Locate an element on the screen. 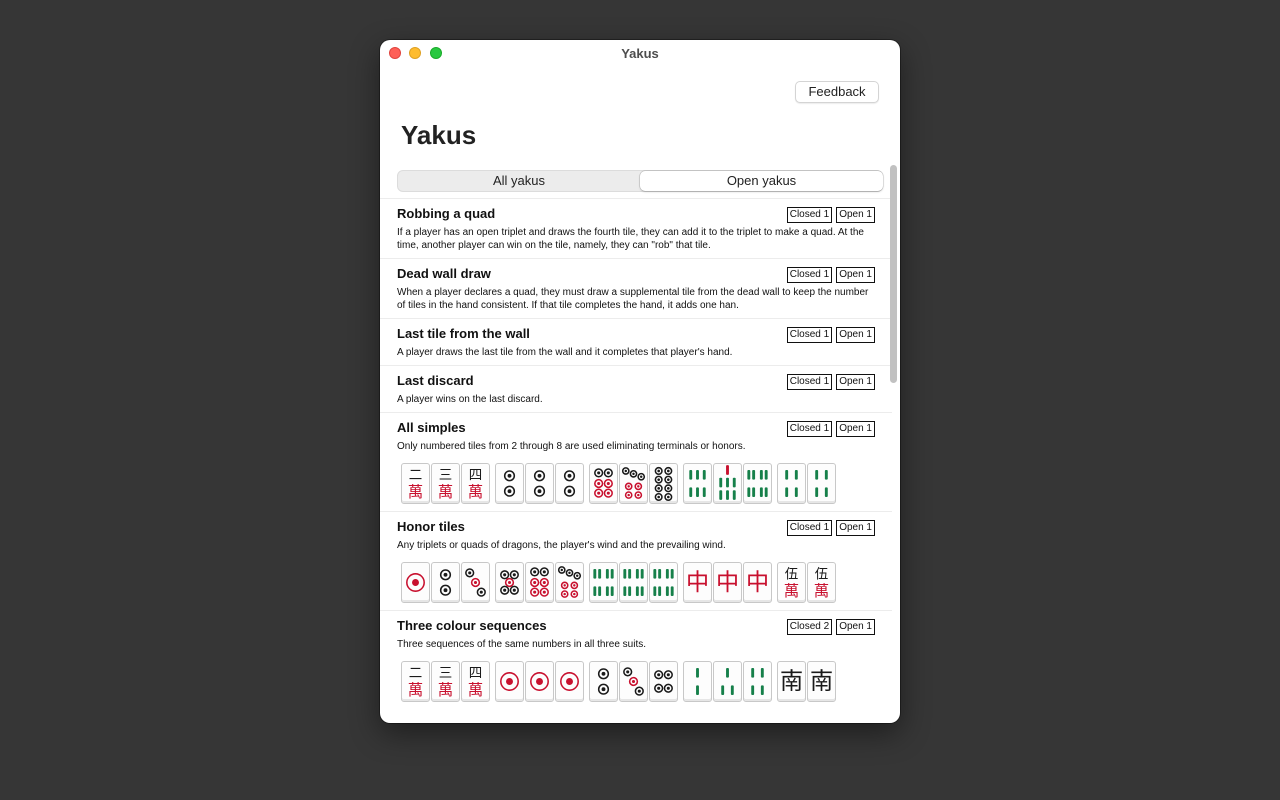  title-bar: Yakus is located at coordinates (640, 54).